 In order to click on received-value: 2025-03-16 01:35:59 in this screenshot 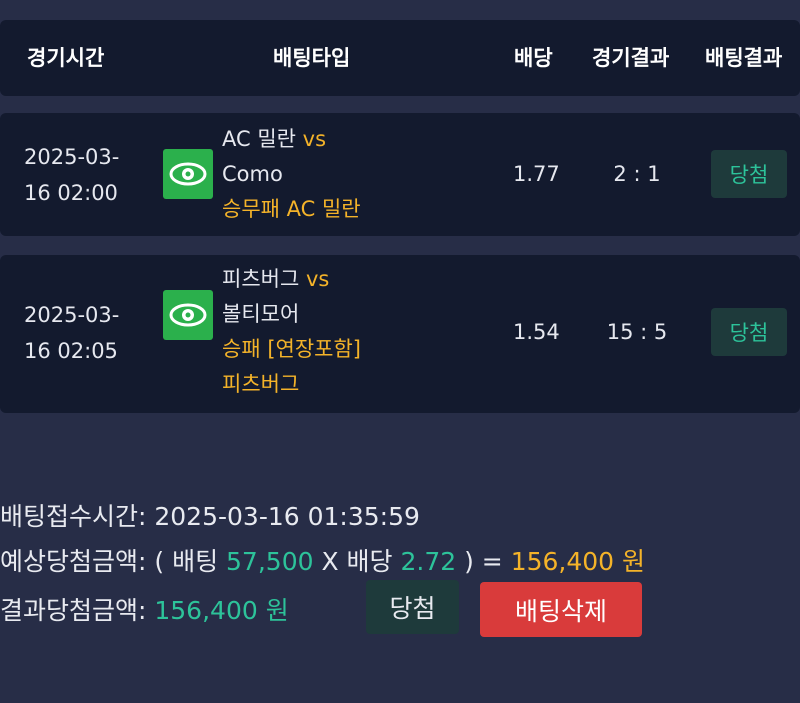, I will do `click(287, 516)`.